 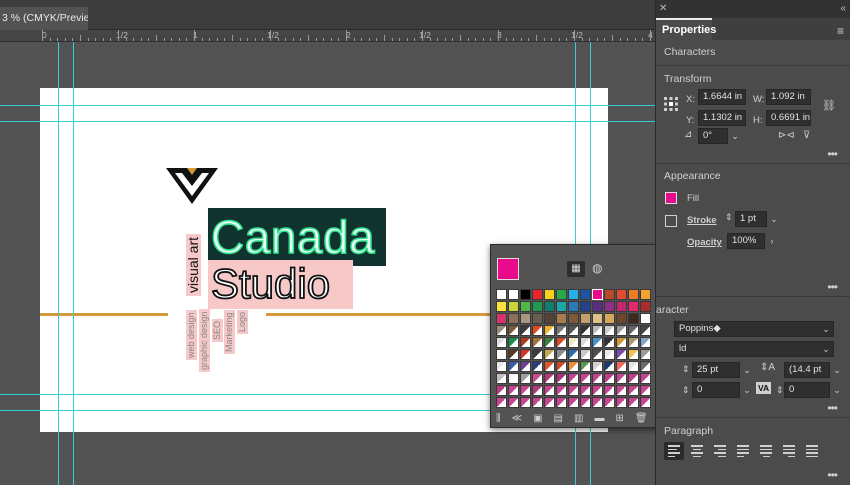 What do you see at coordinates (686, 29) in the screenshot?
I see `tab-properties: Properties` at bounding box center [686, 29].